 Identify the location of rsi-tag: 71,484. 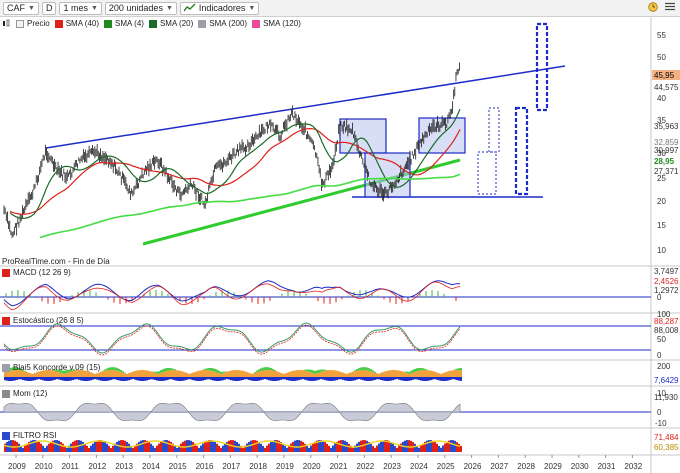
(666, 437).